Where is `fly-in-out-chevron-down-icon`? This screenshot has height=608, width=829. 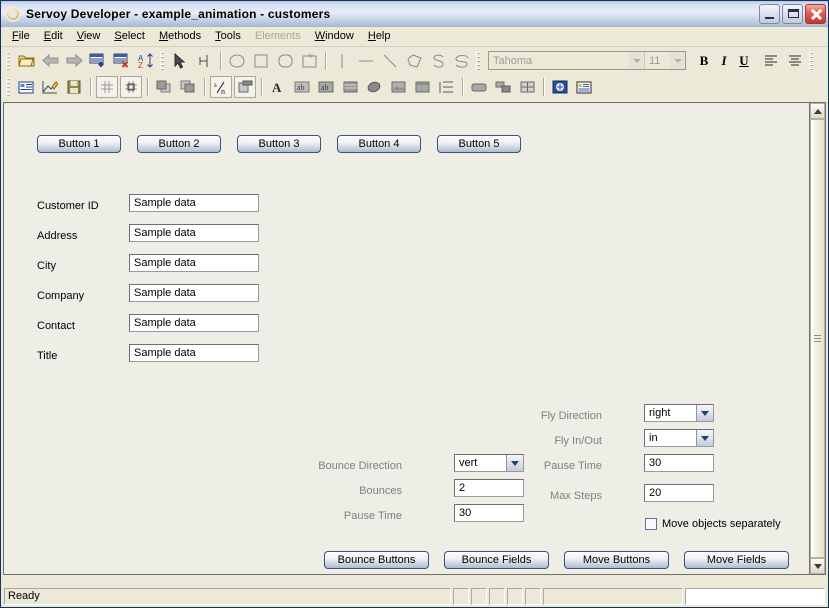
fly-in-out-chevron-down-icon is located at coordinates (704, 438).